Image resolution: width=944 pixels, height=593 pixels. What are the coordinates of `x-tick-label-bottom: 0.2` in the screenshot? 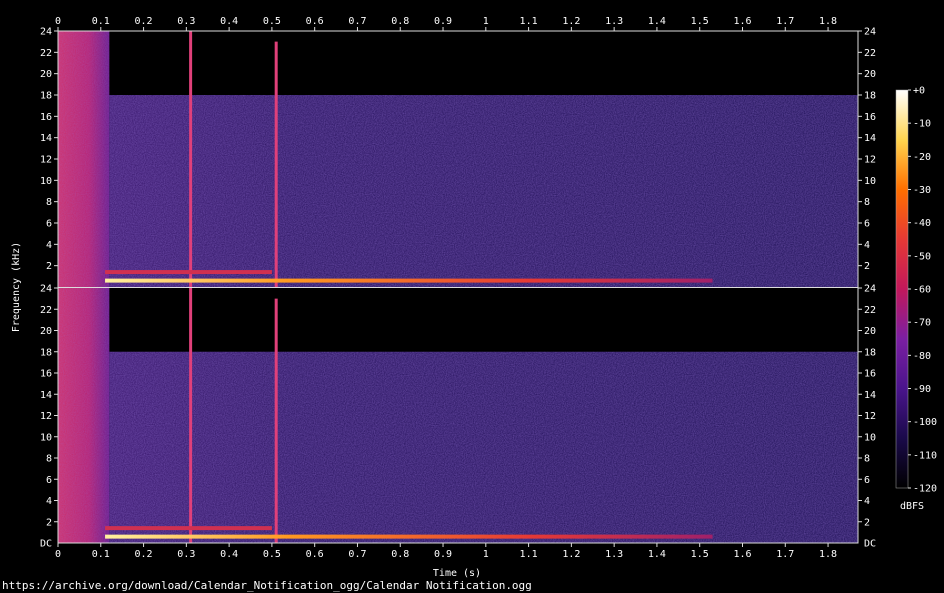 It's located at (144, 554).